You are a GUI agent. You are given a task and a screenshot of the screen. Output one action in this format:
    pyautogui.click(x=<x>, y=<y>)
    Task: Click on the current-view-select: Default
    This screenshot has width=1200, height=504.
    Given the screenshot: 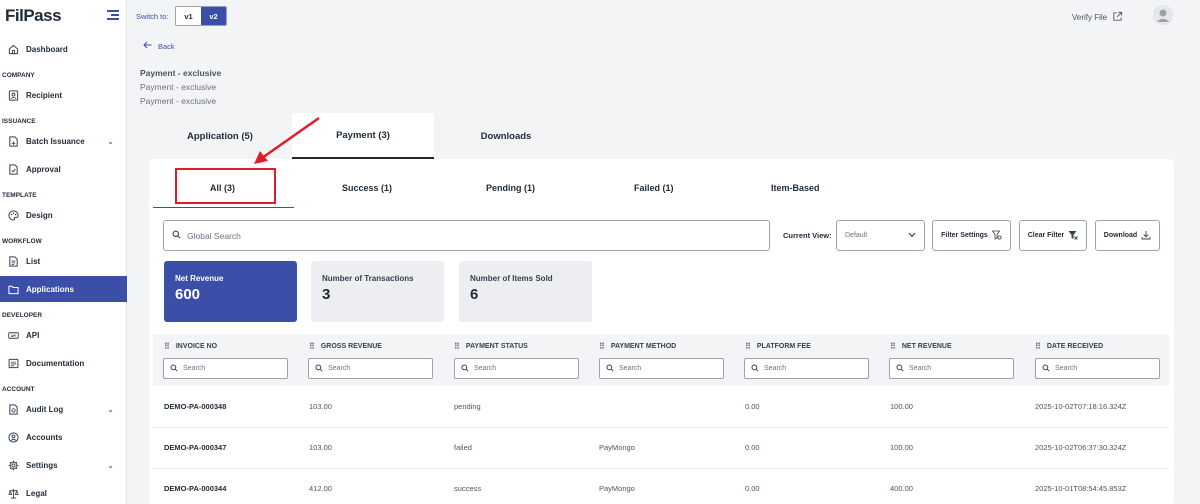 What is the action you would take?
    pyautogui.click(x=880, y=235)
    